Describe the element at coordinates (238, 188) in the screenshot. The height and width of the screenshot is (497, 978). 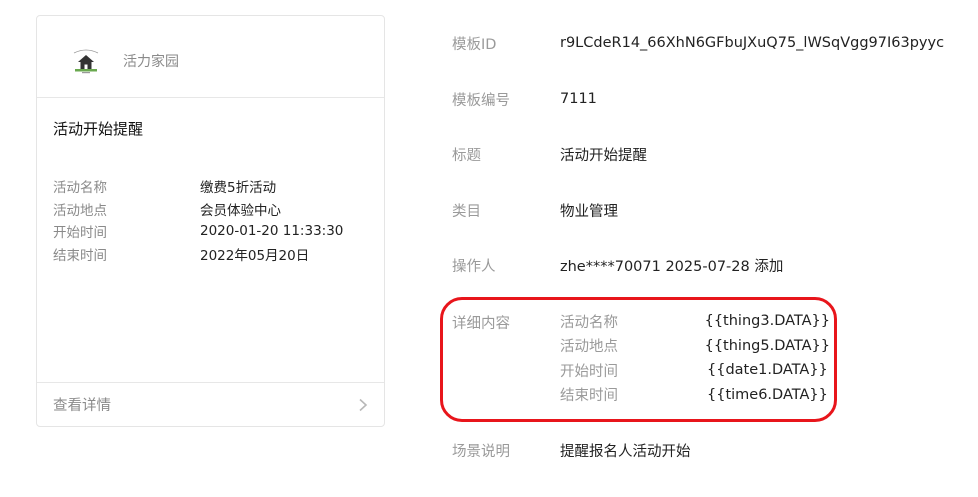
I see `field-value: 缴费5折活动` at that location.